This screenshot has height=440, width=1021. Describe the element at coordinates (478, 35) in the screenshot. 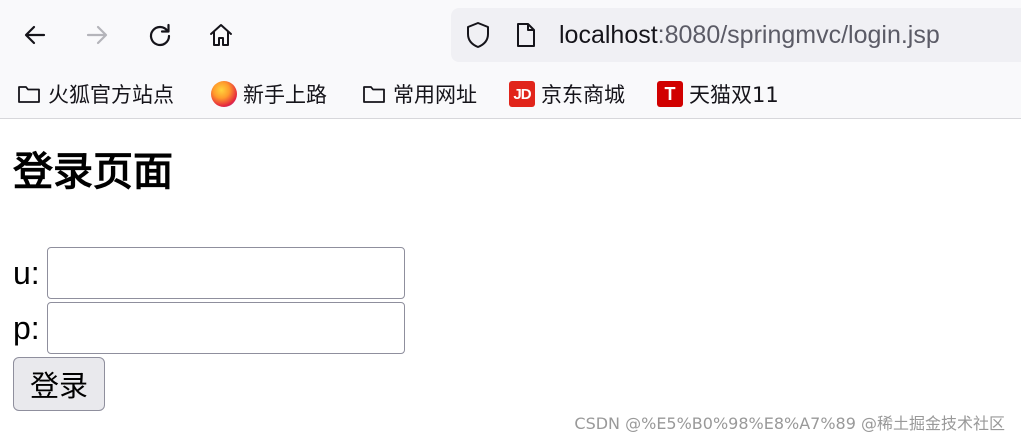

I see `shield-icon` at that location.